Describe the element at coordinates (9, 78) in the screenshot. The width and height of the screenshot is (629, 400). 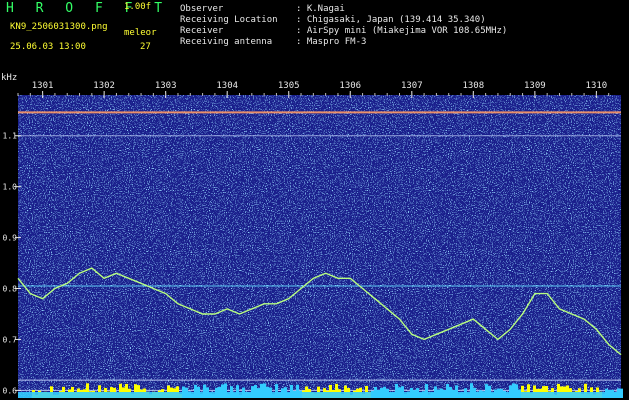
I see `y-axis-label: kHz` at that location.